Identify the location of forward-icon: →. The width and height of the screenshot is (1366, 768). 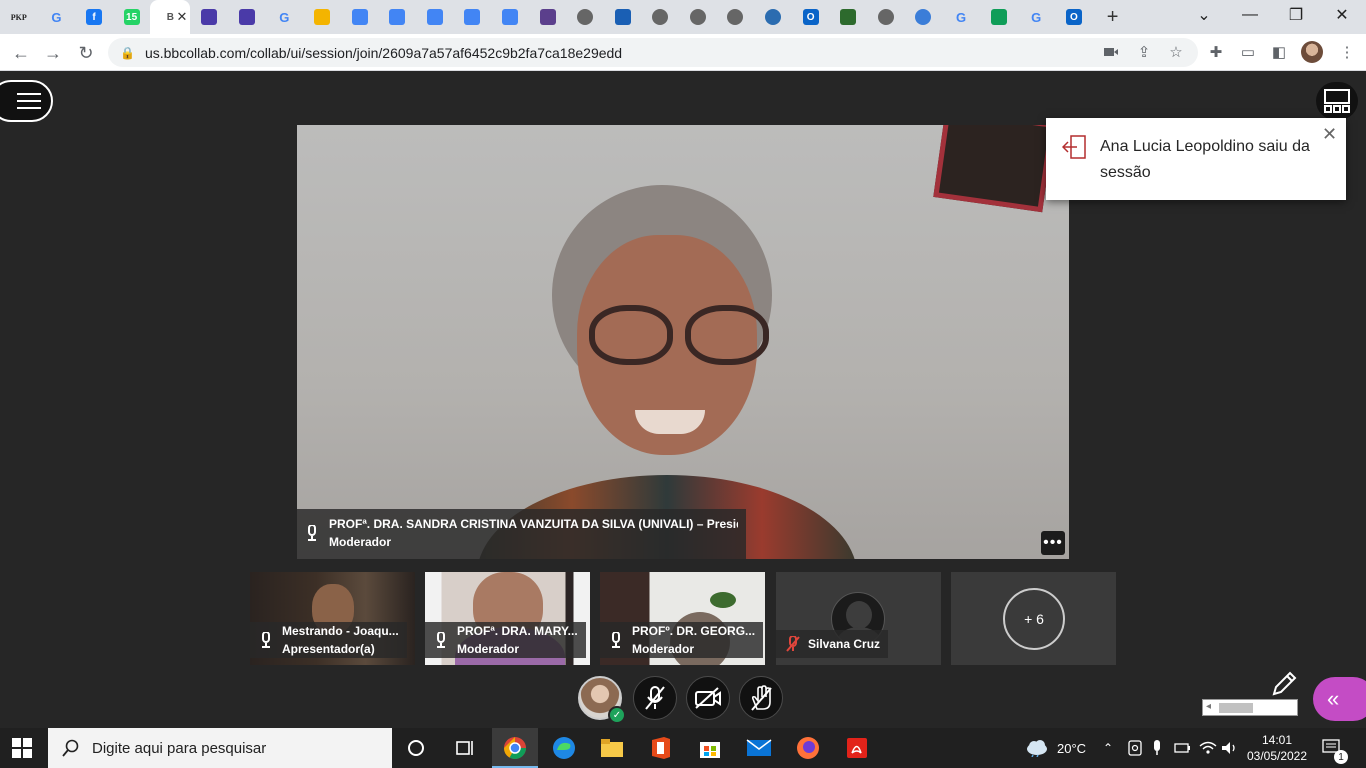
(53, 53).